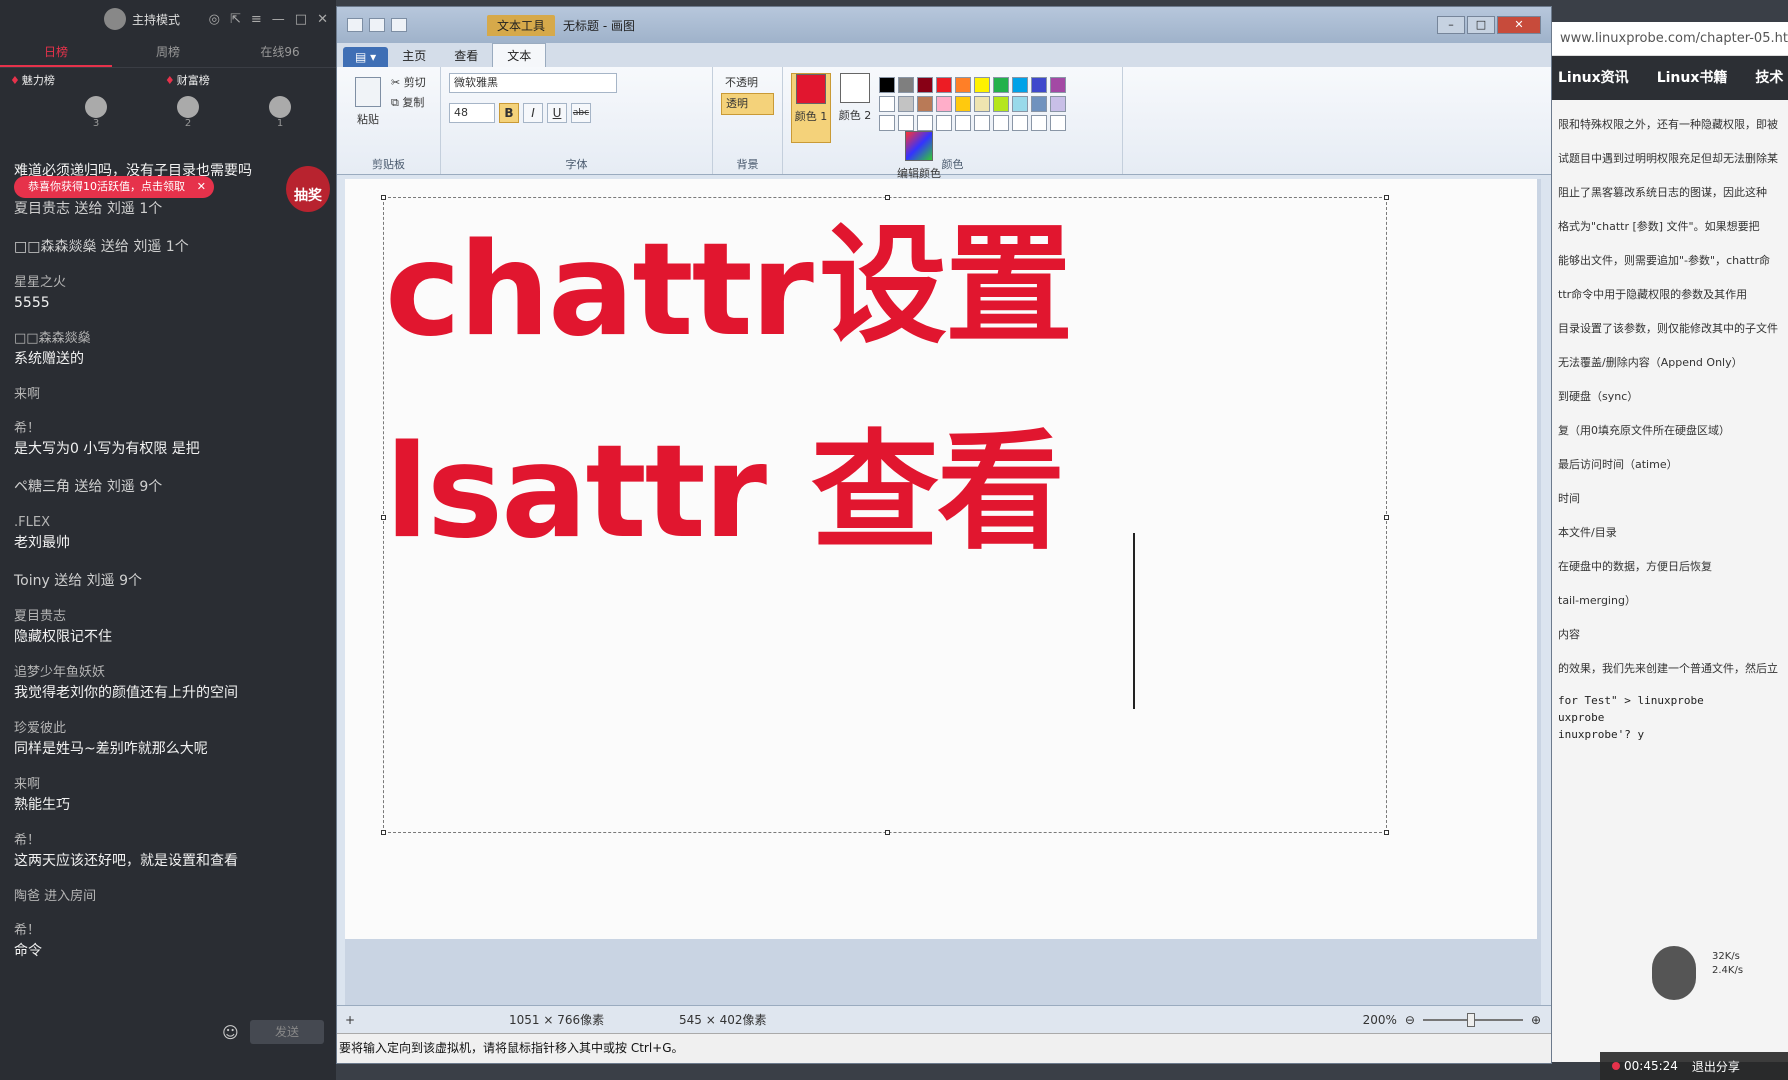 The image size is (1788, 1080). Describe the element at coordinates (308, 189) in the screenshot. I see `lottery-button: 抽奖` at that location.